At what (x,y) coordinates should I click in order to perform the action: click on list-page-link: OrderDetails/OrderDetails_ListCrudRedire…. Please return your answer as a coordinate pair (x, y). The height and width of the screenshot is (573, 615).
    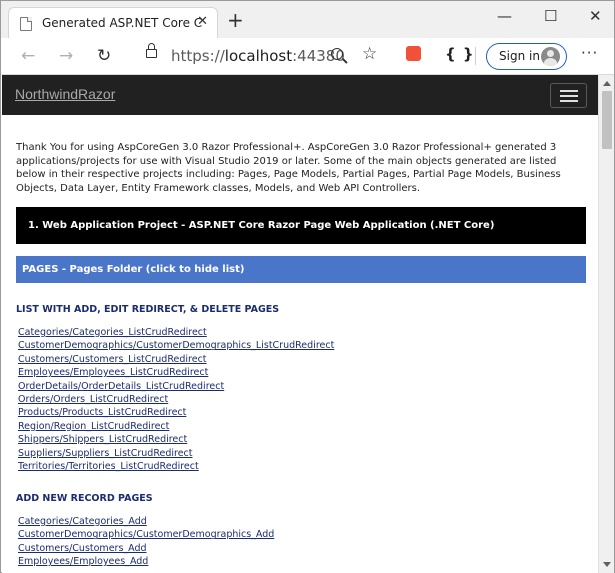
    Looking at the image, I should click on (176, 386).